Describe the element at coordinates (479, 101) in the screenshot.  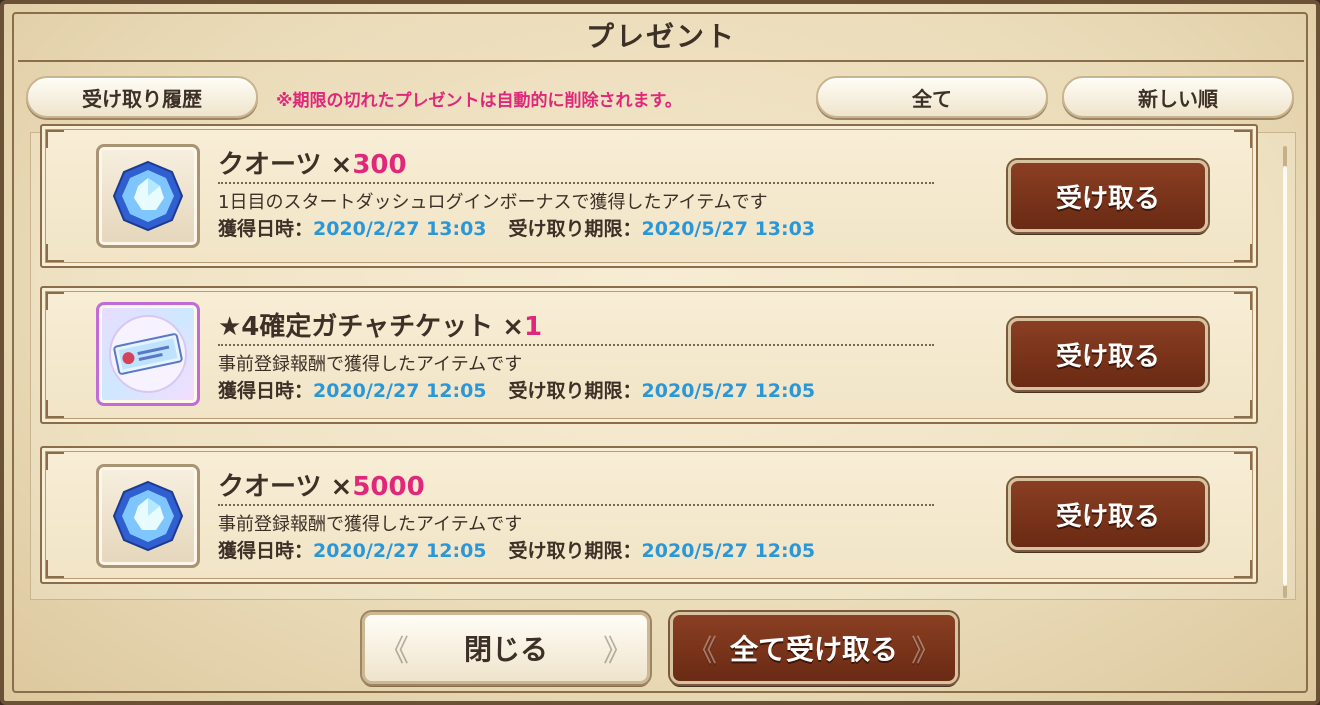
I see `expiry-notice: ※期限の切れたプレゼントは自動的に削除されます。` at that location.